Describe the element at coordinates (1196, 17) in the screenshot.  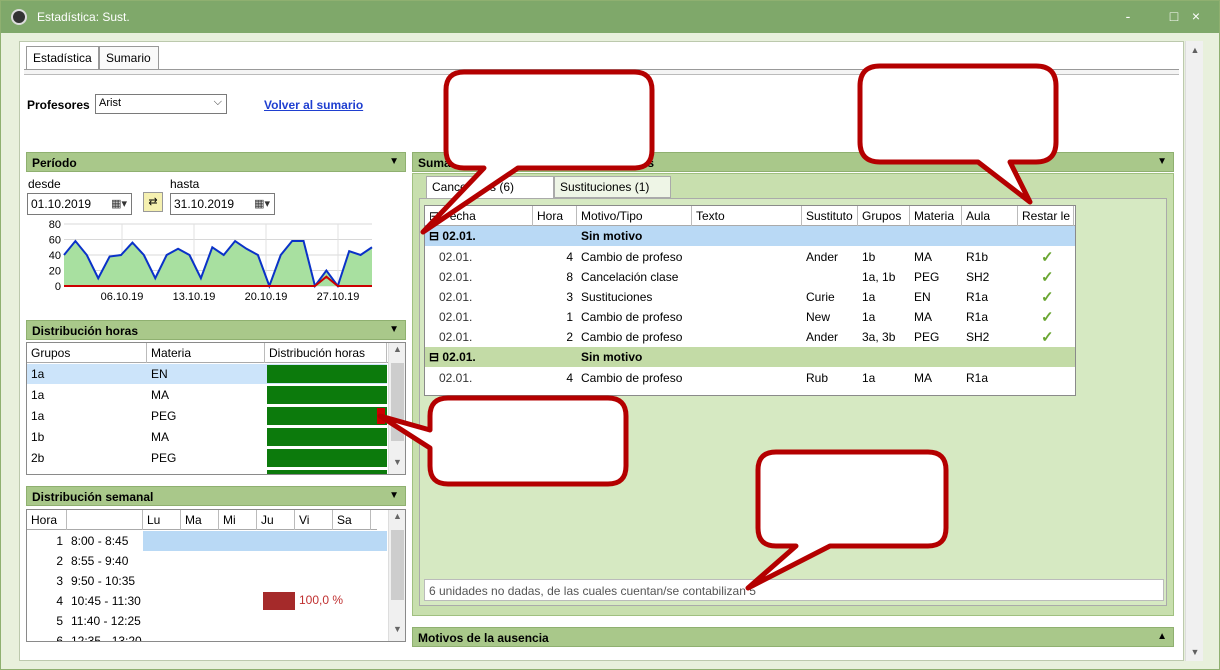
I see `close-button: ×` at that location.